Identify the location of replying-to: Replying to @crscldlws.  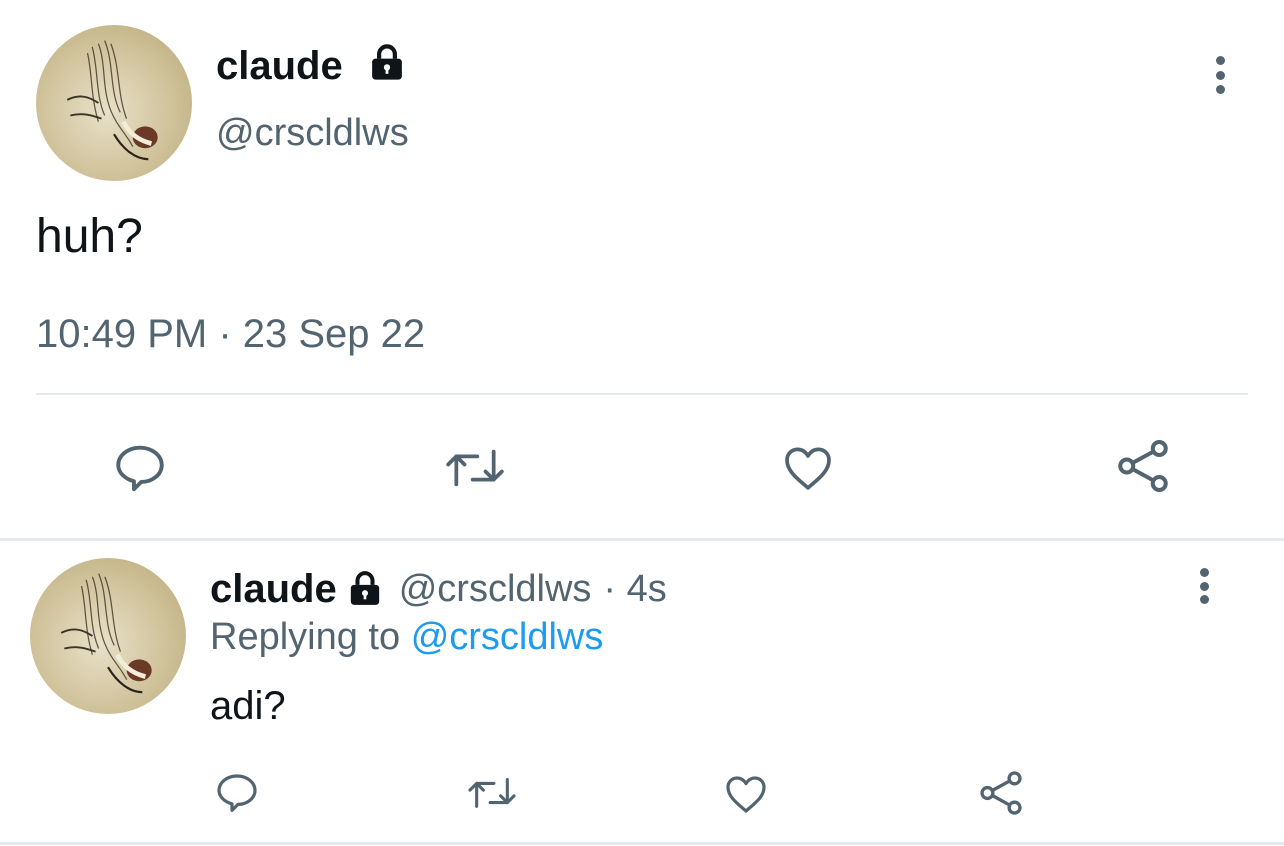
(406, 637).